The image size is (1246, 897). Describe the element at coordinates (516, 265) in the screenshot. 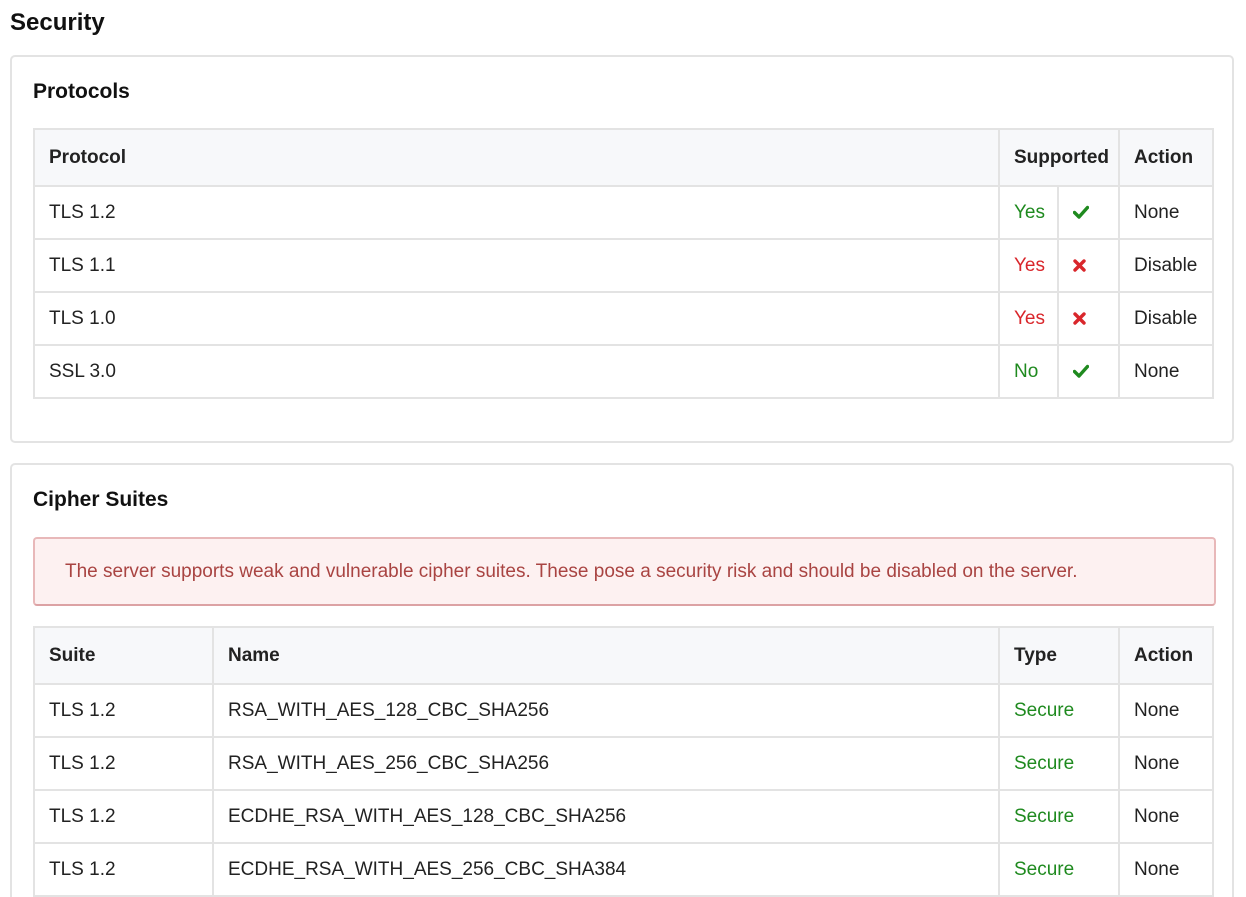

I see `protocol-name: TLS 1.1` at that location.